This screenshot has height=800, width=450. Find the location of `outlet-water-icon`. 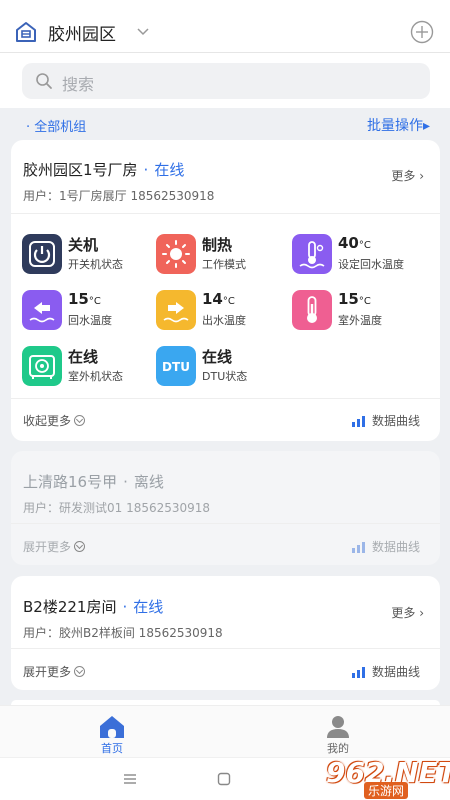

outlet-water-icon is located at coordinates (176, 310).